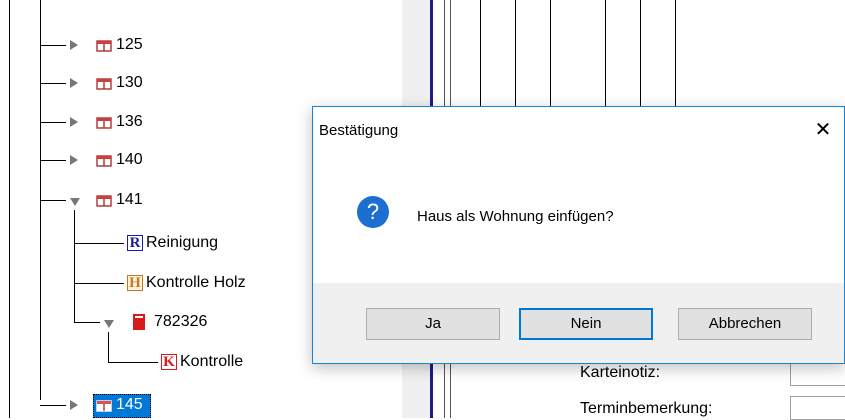  What do you see at coordinates (515, 216) in the screenshot?
I see `dialog-message: Haus als Wohnung einfügen?` at bounding box center [515, 216].